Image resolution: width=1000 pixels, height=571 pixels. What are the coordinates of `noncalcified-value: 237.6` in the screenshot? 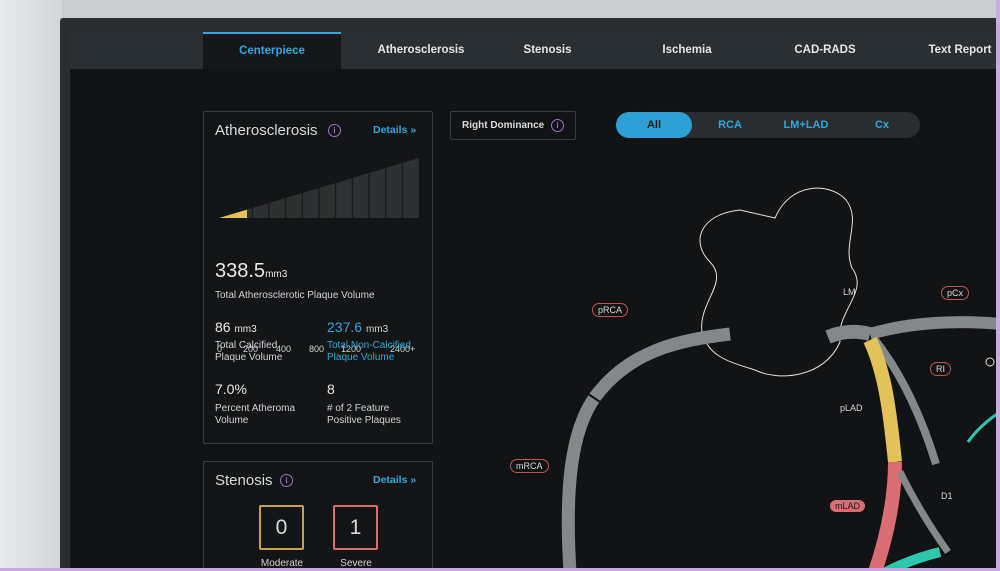 It's located at (345, 327).